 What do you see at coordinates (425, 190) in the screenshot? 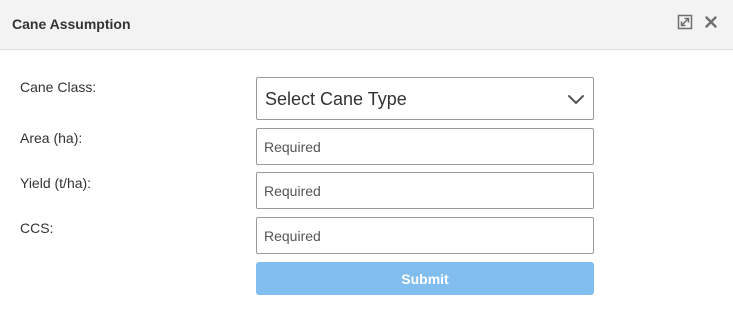
I see `yield-input` at bounding box center [425, 190].